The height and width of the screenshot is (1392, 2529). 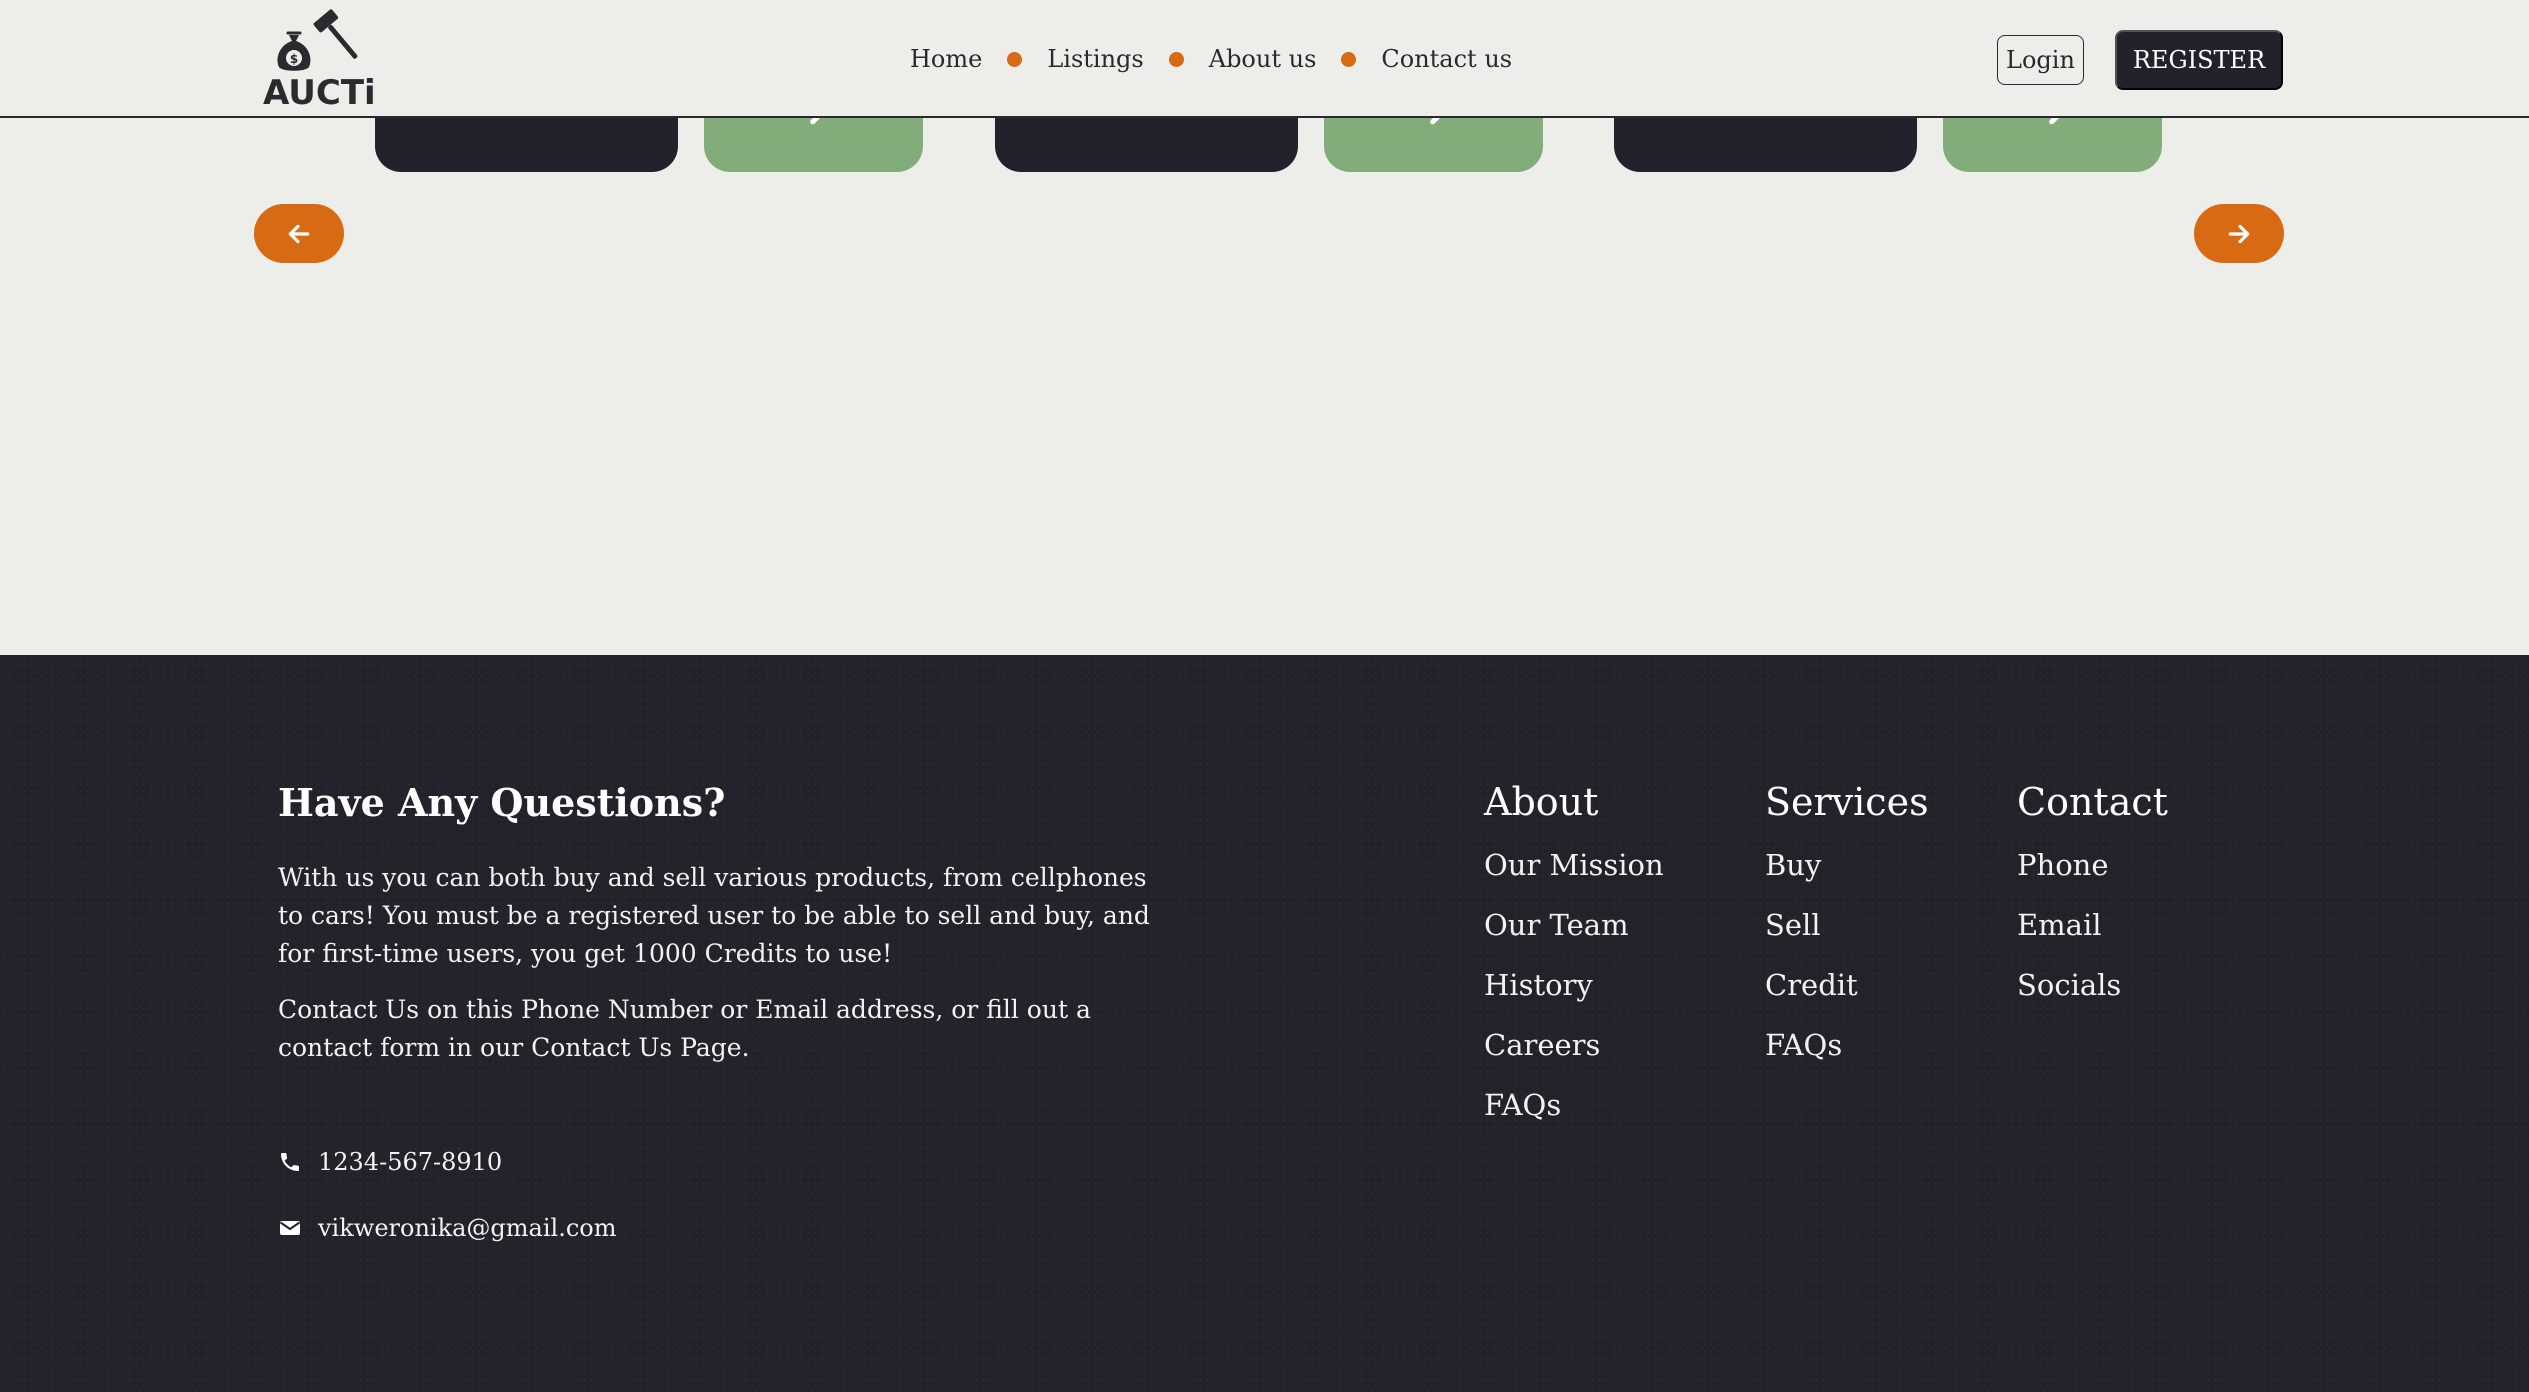 What do you see at coordinates (1847, 1045) in the screenshot?
I see `footer-link-services-faqs: FAQs` at bounding box center [1847, 1045].